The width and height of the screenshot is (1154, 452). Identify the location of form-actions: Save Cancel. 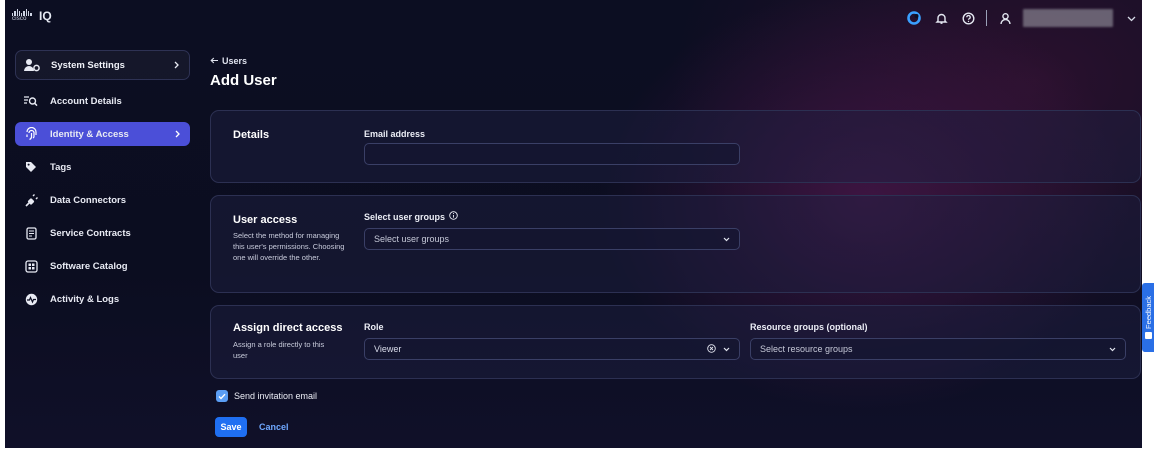
(252, 427).